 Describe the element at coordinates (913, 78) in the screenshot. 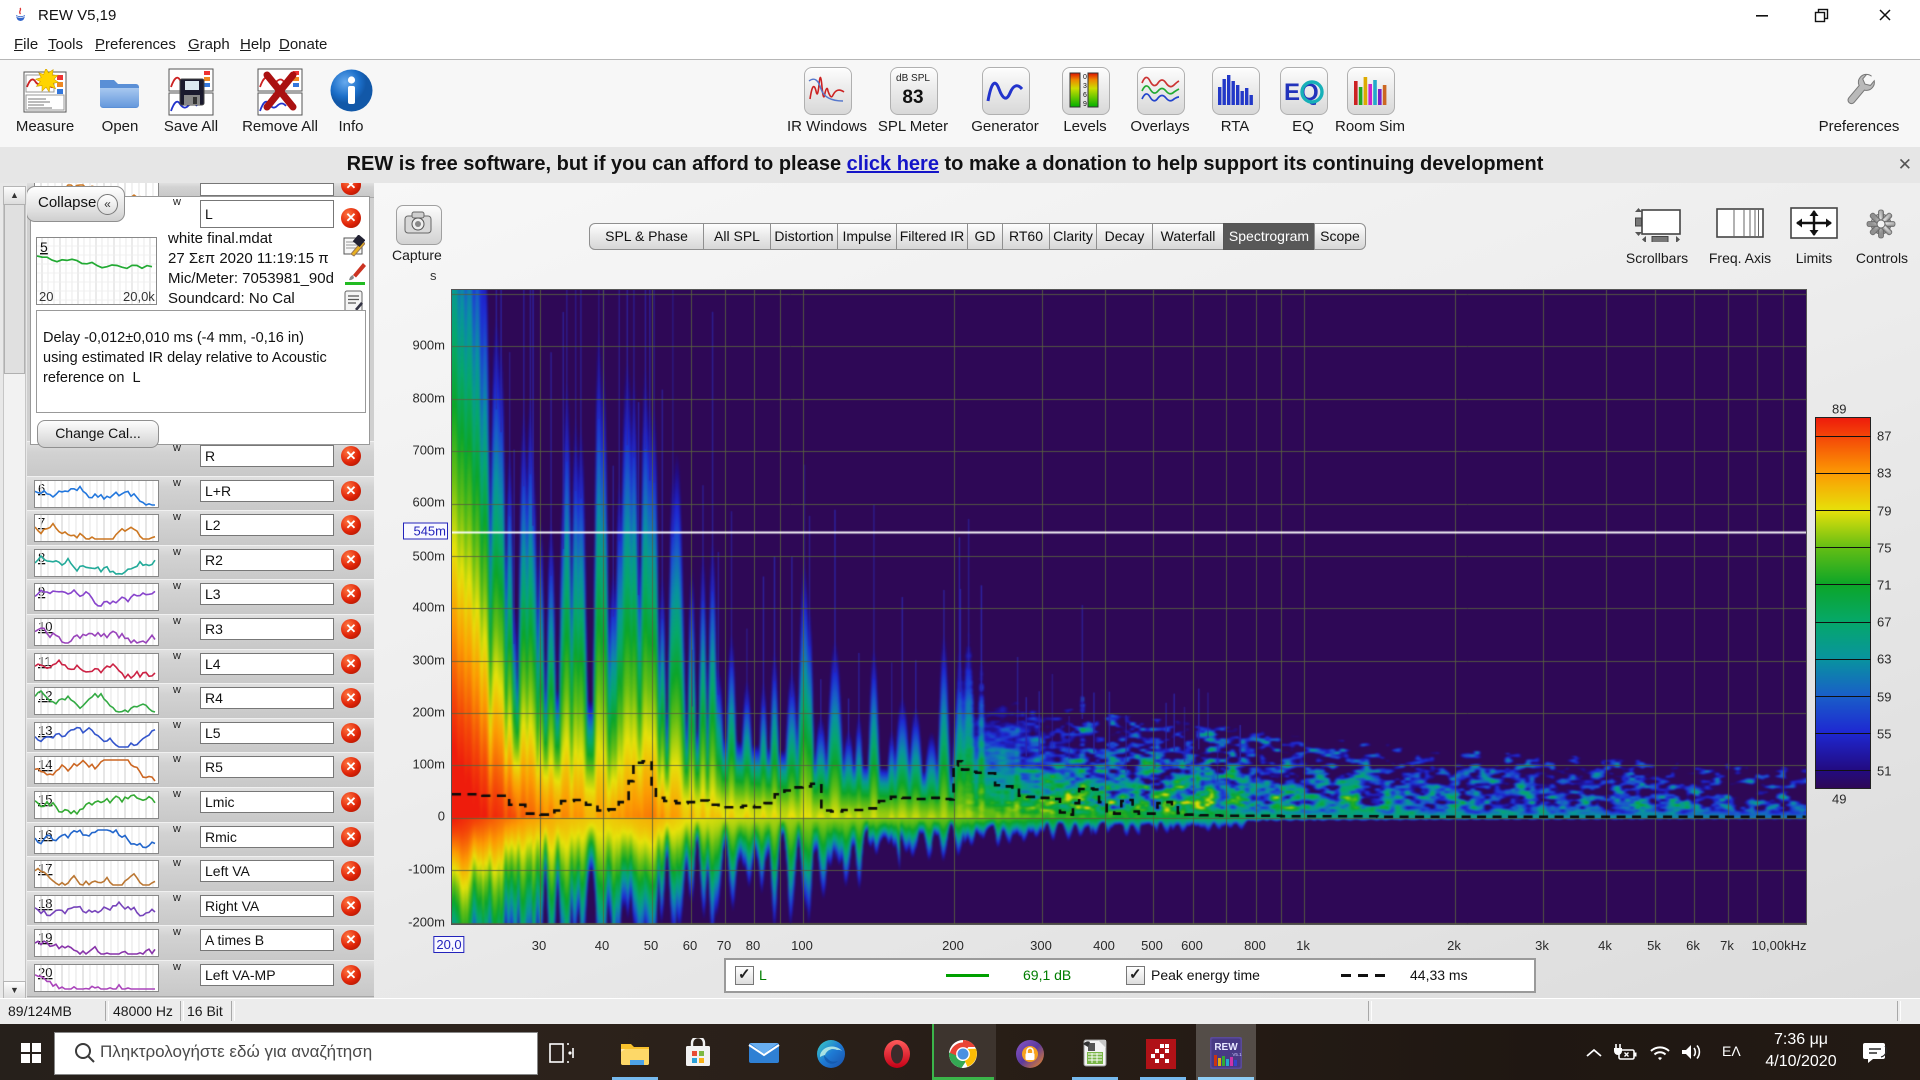

I see `svg-text: dB SPL` at that location.